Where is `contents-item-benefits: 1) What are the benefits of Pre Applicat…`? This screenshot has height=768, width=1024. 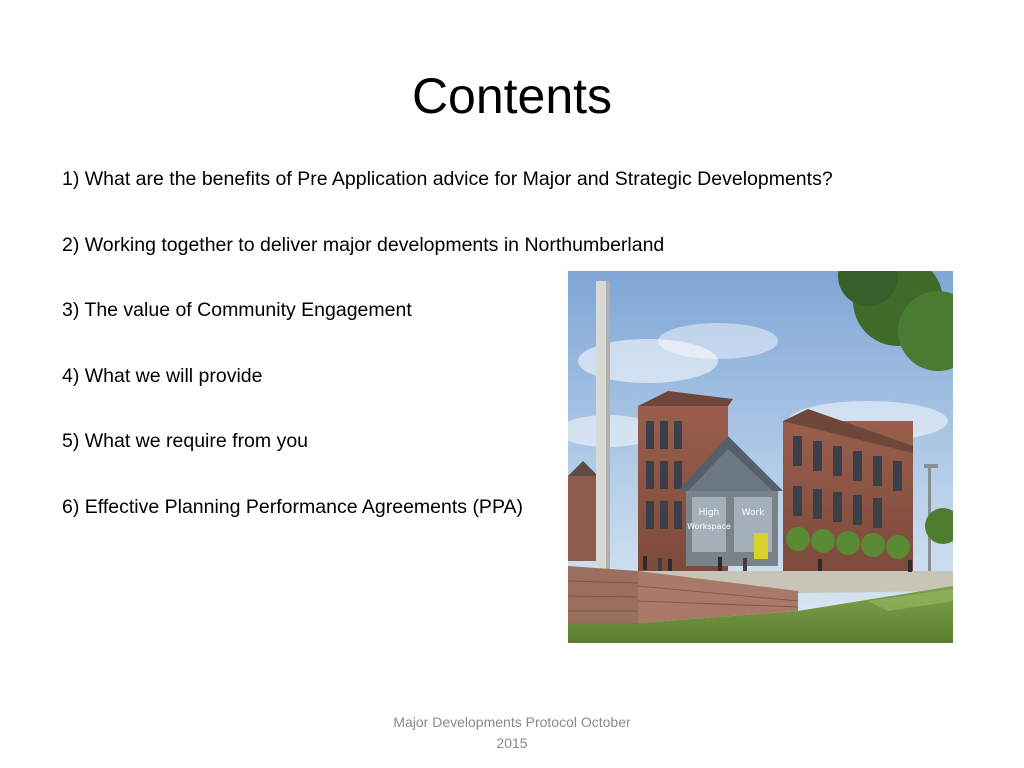
contents-item-benefits: 1) What are the benefits of Pre Applicat… is located at coordinates (447, 179).